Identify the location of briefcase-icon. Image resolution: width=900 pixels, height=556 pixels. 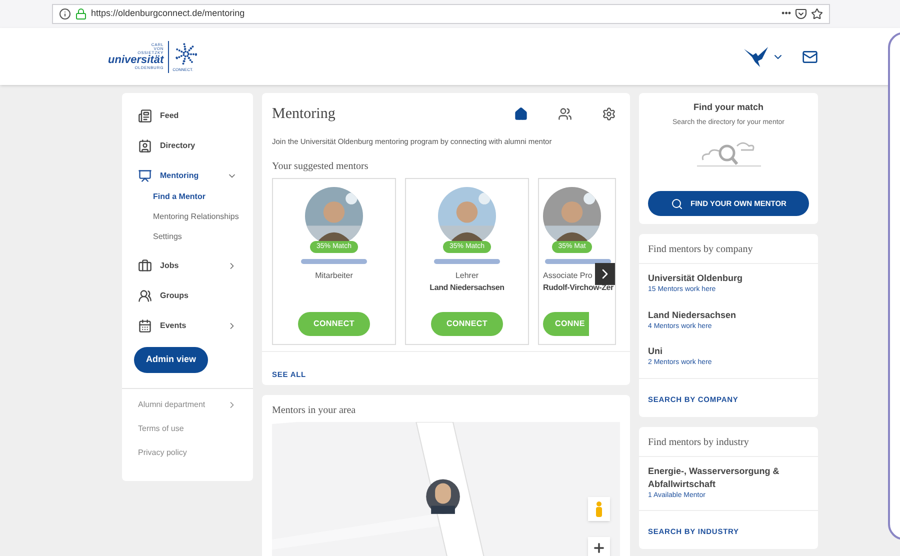
(145, 266).